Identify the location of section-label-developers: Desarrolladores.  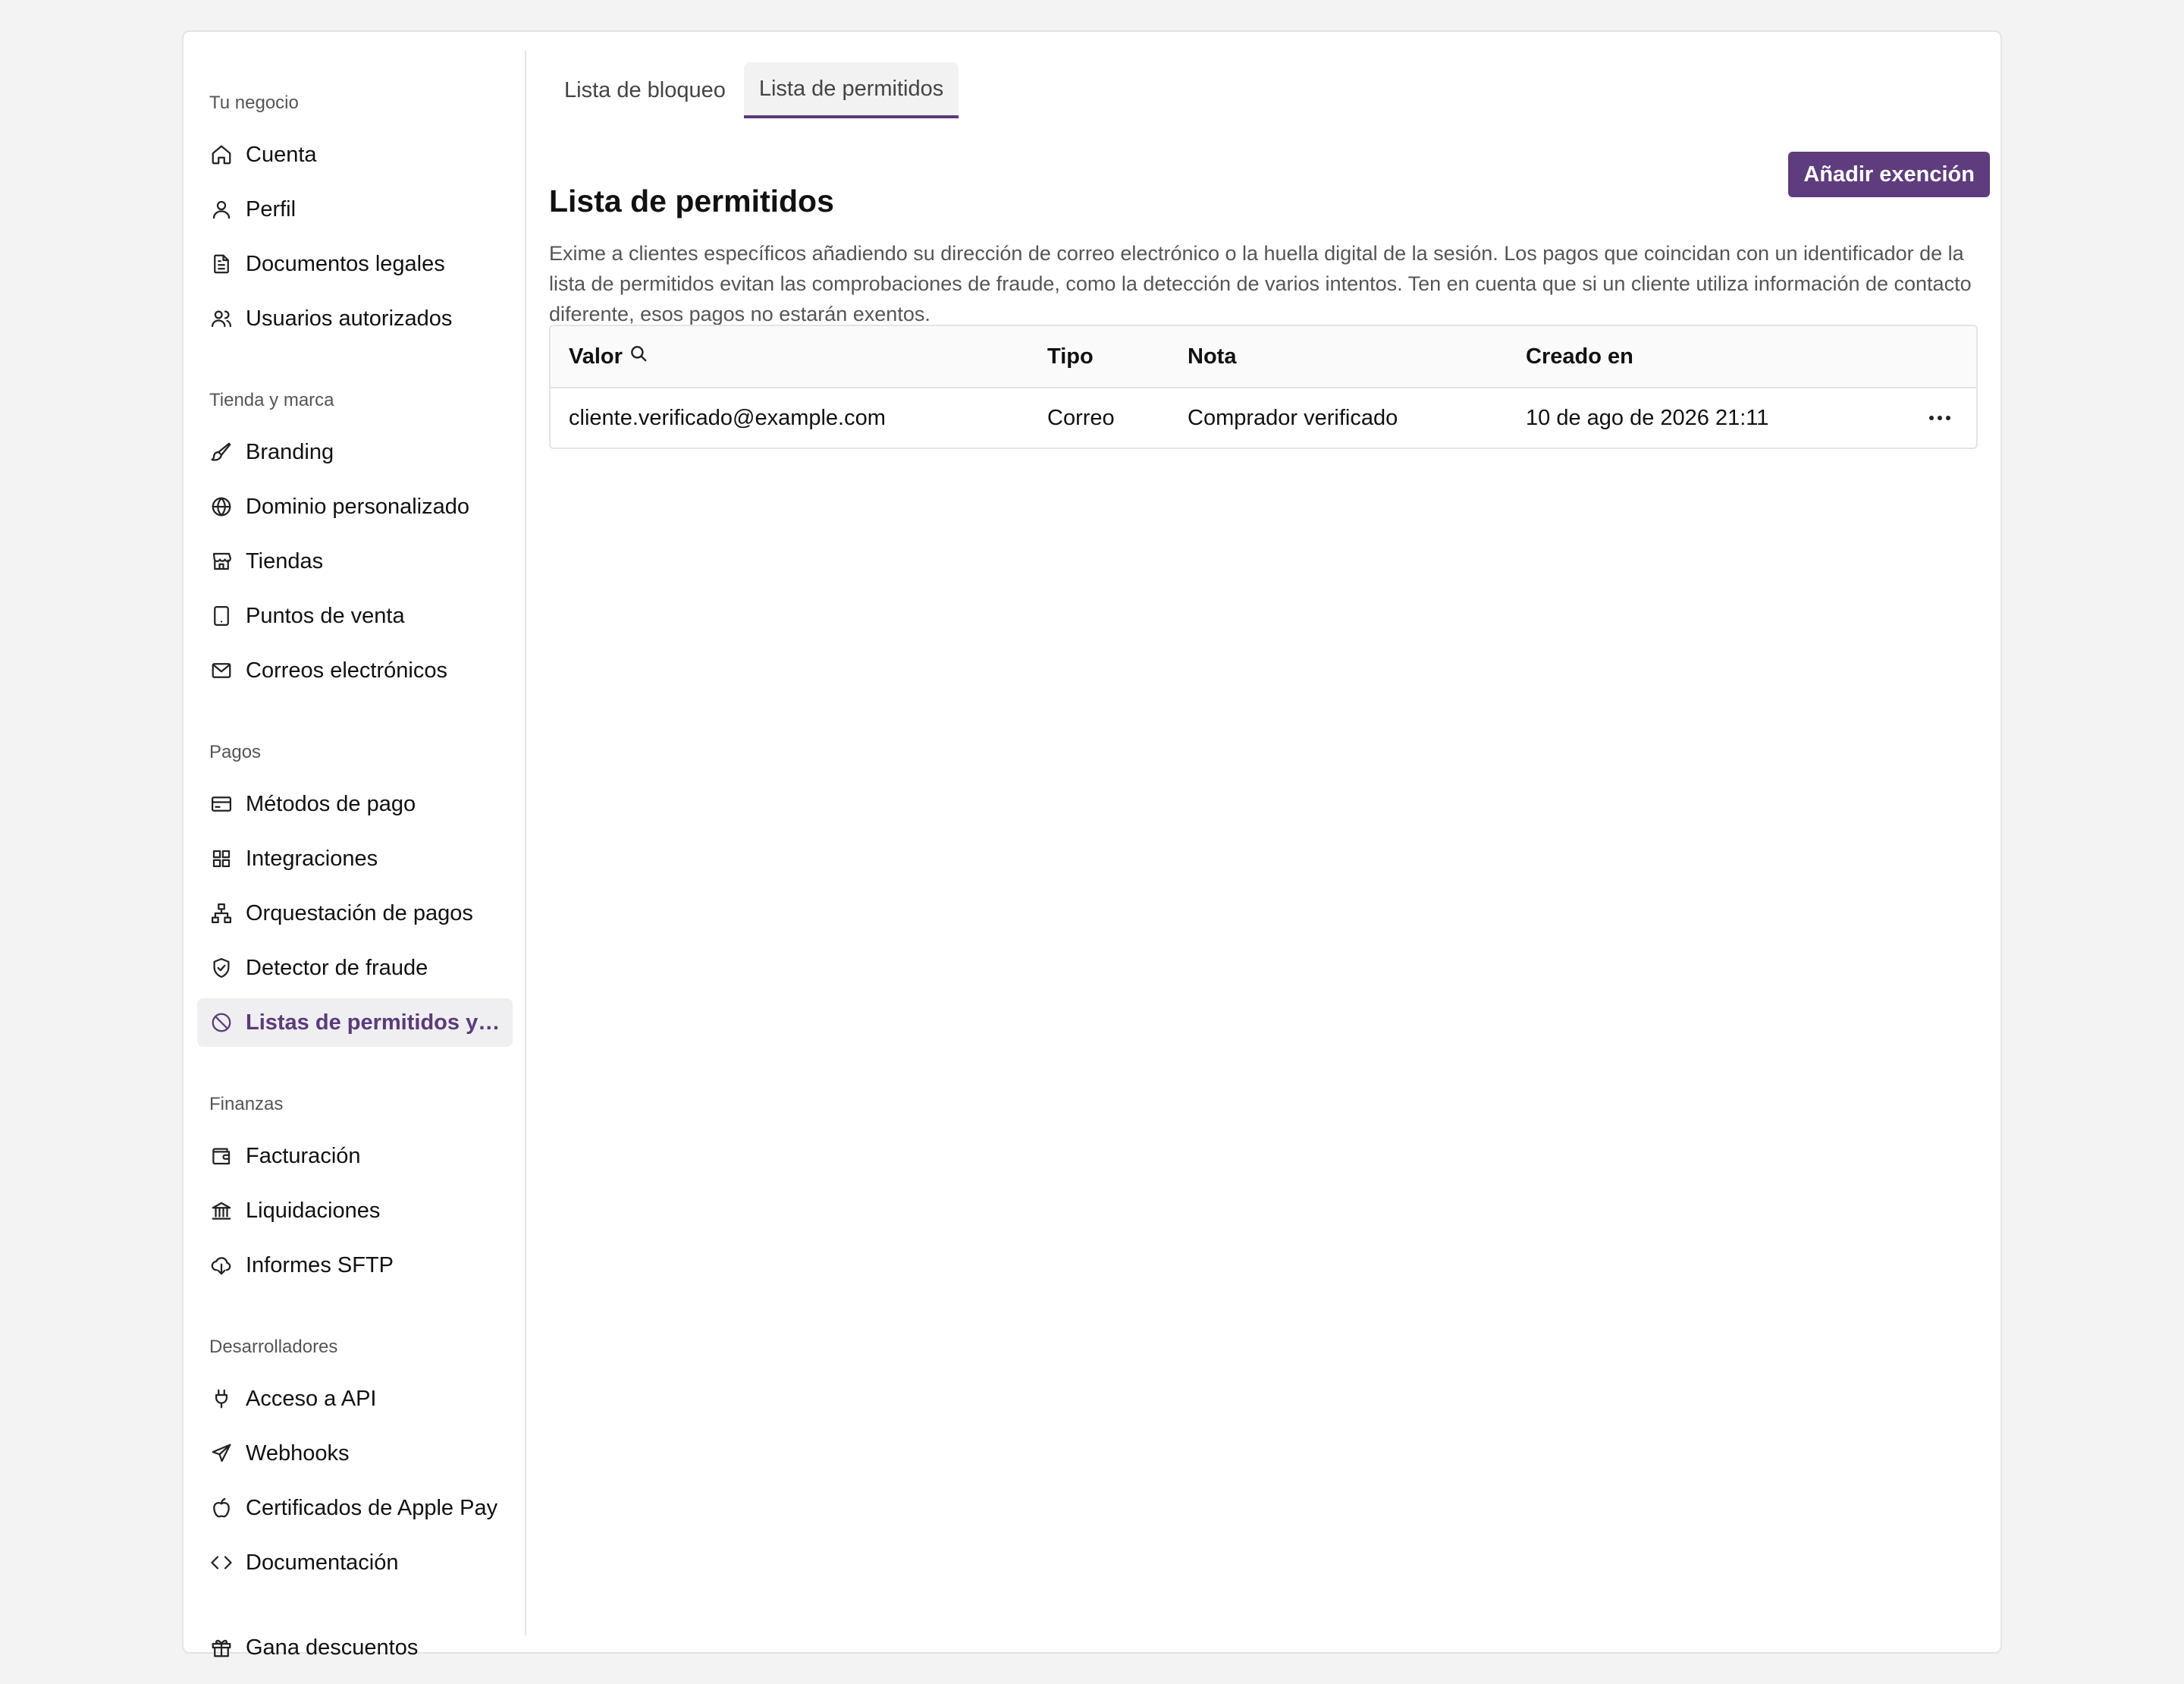
(273, 1347).